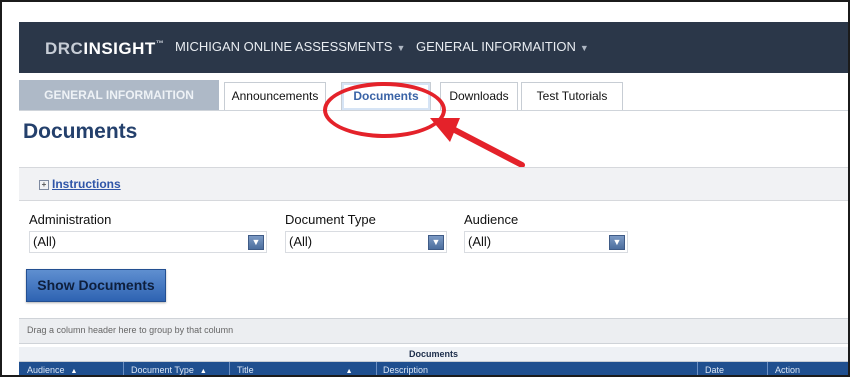 The height and width of the screenshot is (377, 850). I want to click on document-type-label: Document Type, so click(330, 219).